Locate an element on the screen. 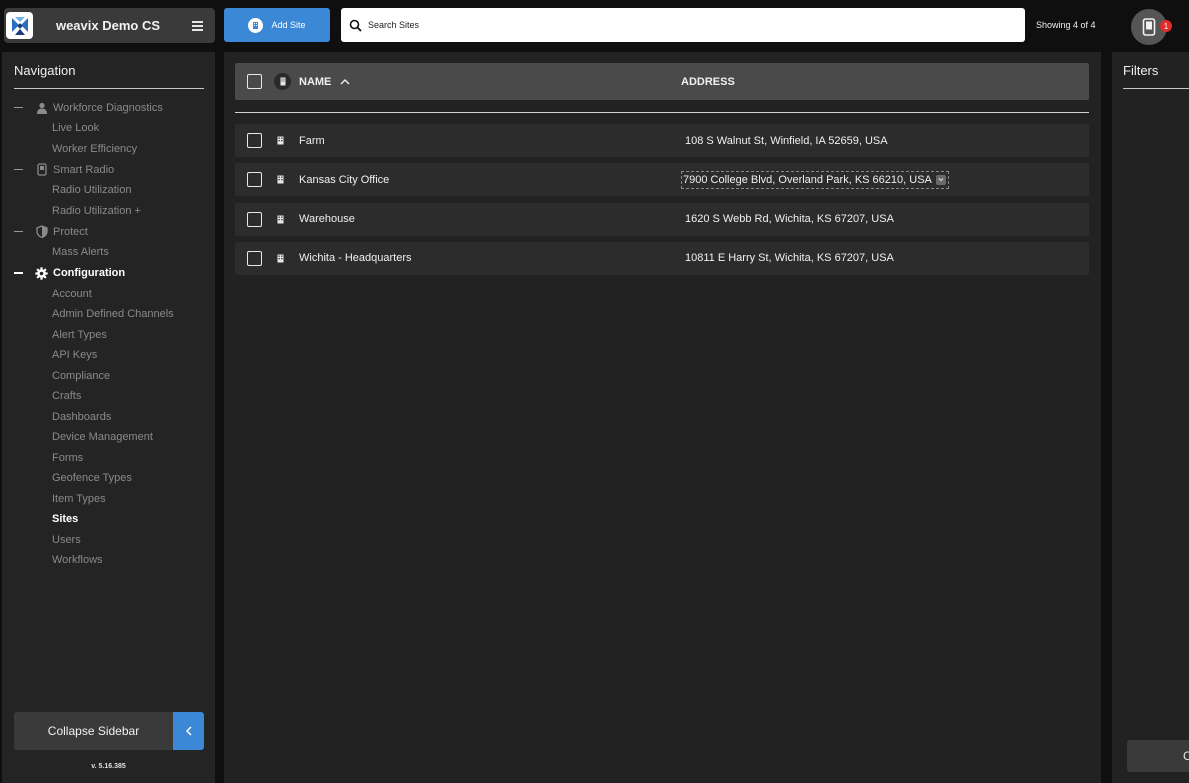 The height and width of the screenshot is (783, 1189). site-address: 1620 S Webb Rd, Wichita, KS 67207, USA is located at coordinates (789, 219).